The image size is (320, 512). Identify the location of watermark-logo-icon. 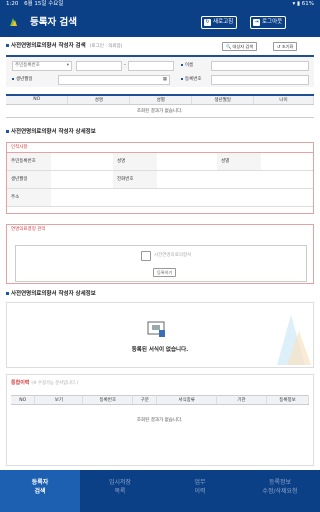
(294, 340).